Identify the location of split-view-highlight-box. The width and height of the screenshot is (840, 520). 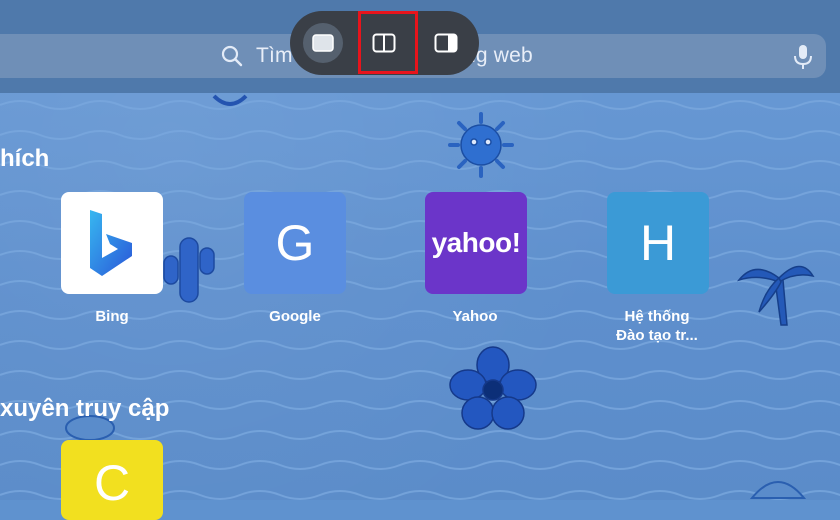
(388, 42).